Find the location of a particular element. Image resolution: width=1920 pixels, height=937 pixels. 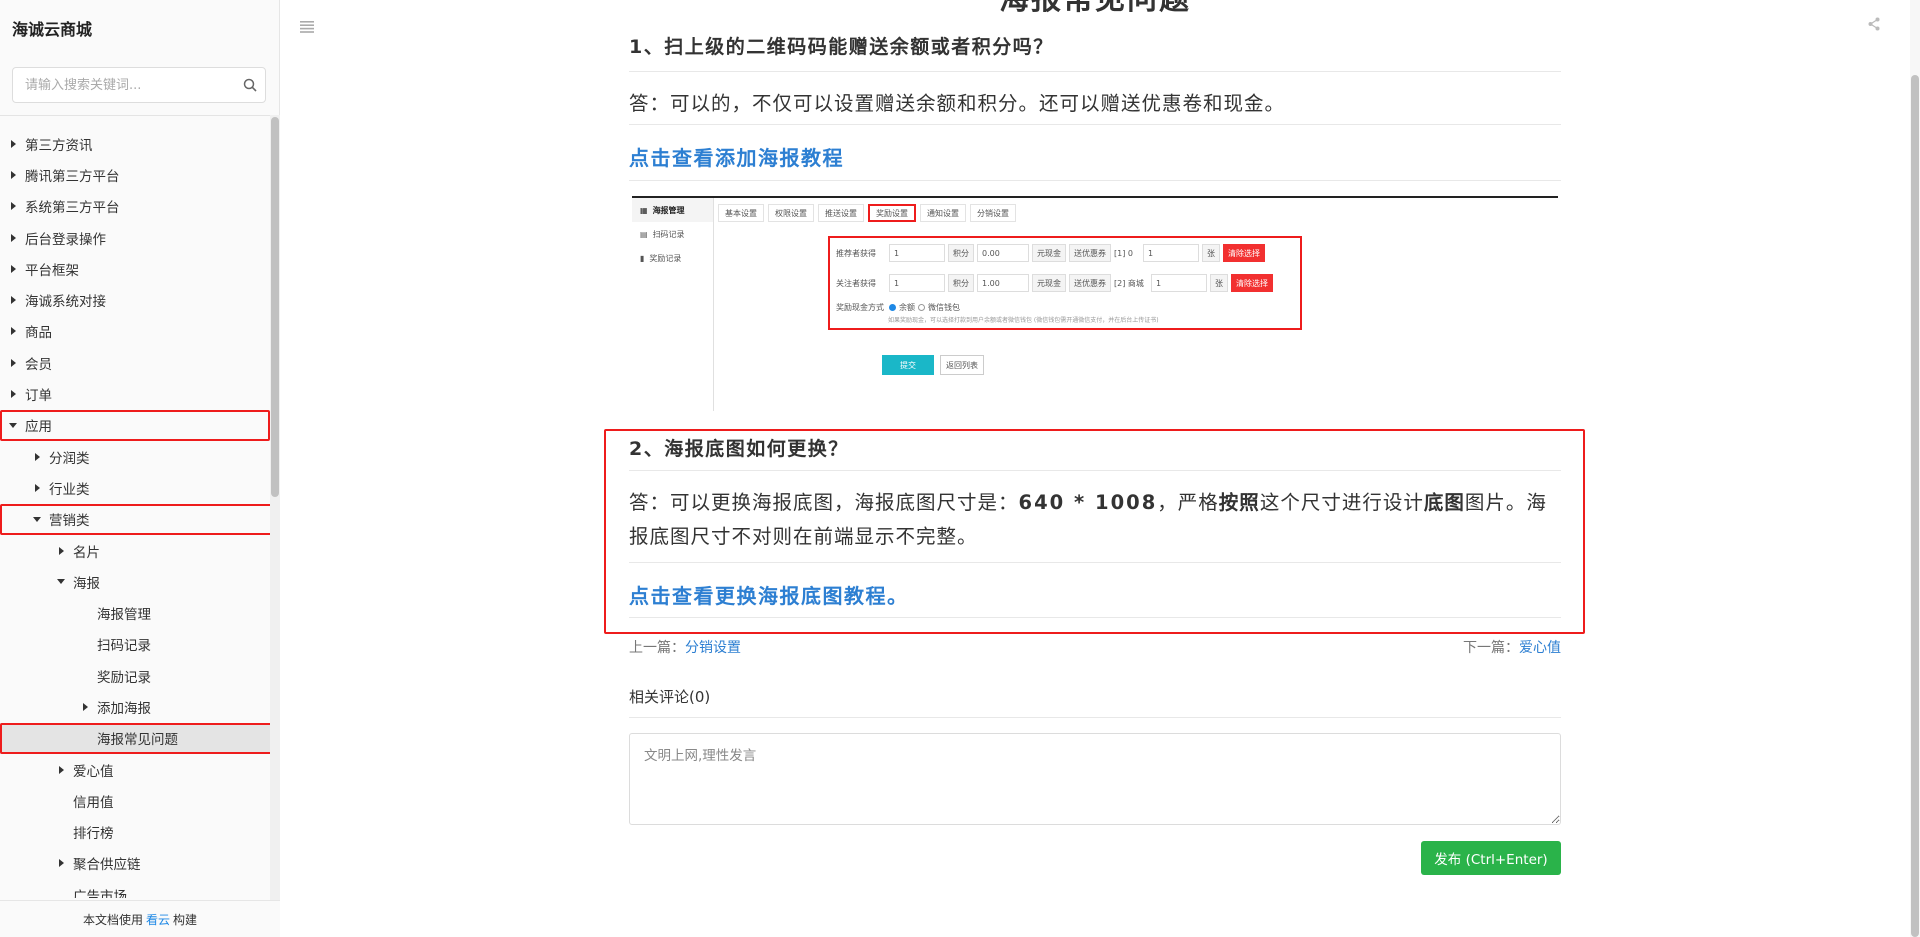

sidebar-item: 海诚系统对接 is located at coordinates (135, 299).